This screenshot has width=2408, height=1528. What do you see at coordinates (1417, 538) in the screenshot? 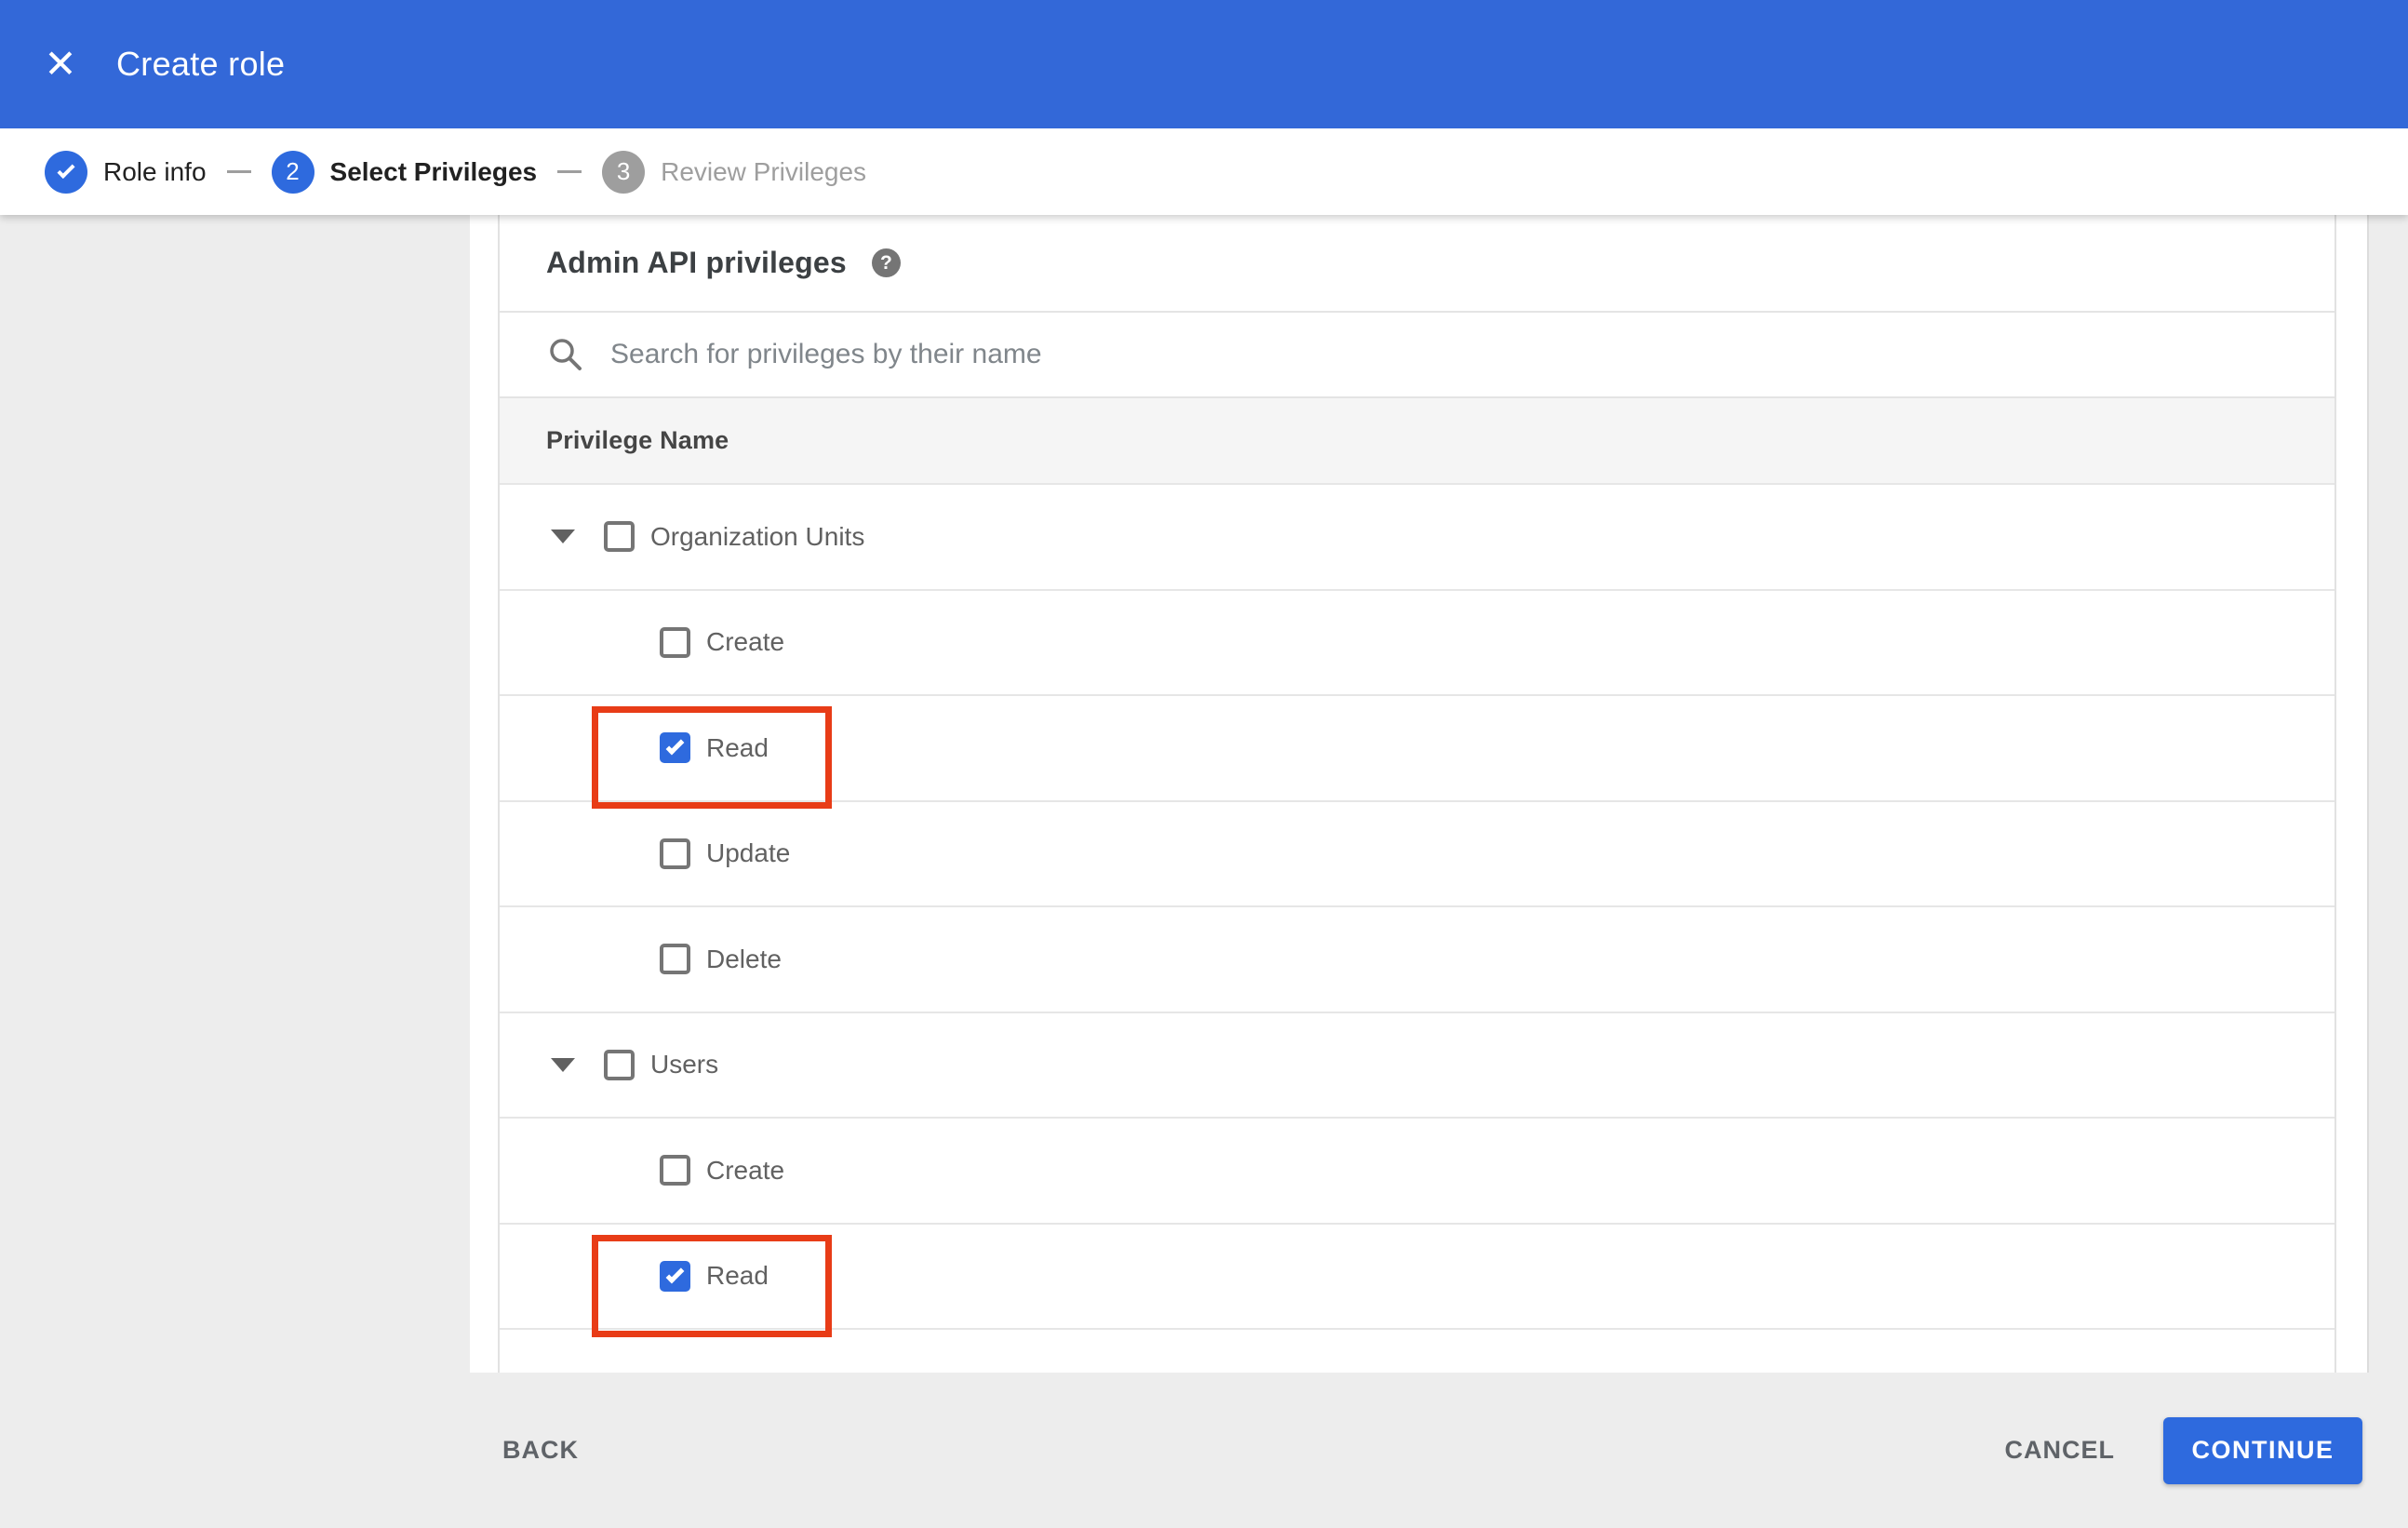
I see `privilege-row-organization-units: Organization Units` at bounding box center [1417, 538].